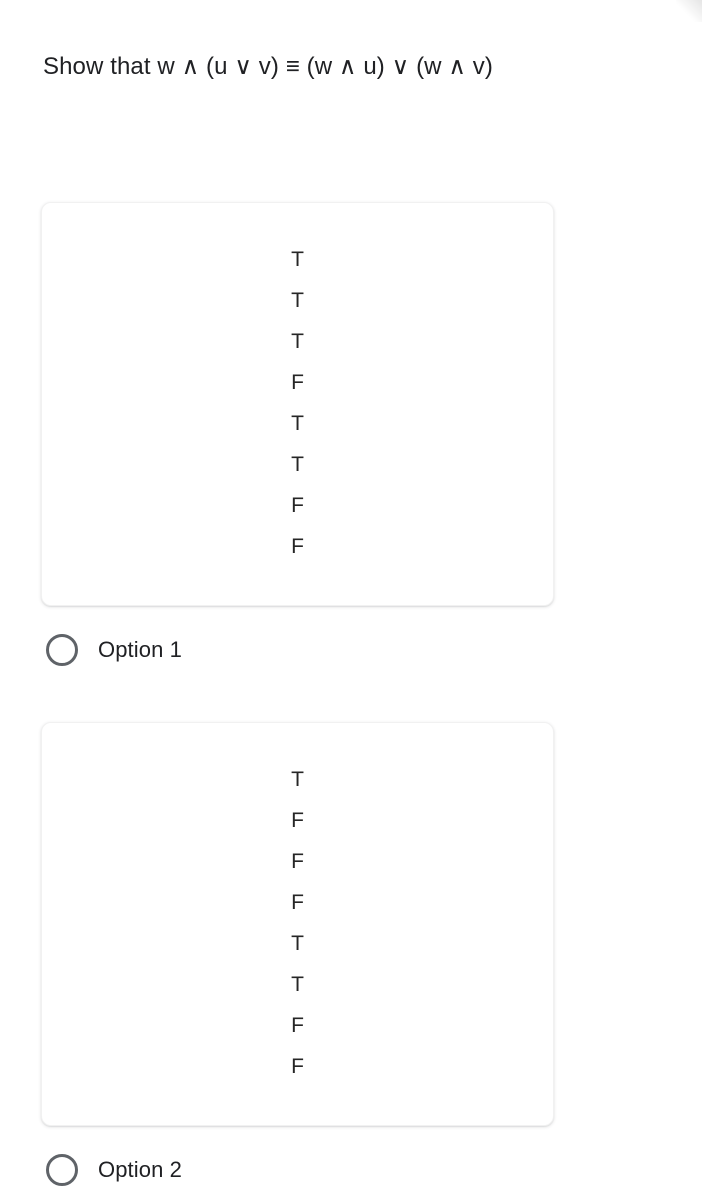  Describe the element at coordinates (689, 11) in the screenshot. I see `page-corner-shadow` at that location.